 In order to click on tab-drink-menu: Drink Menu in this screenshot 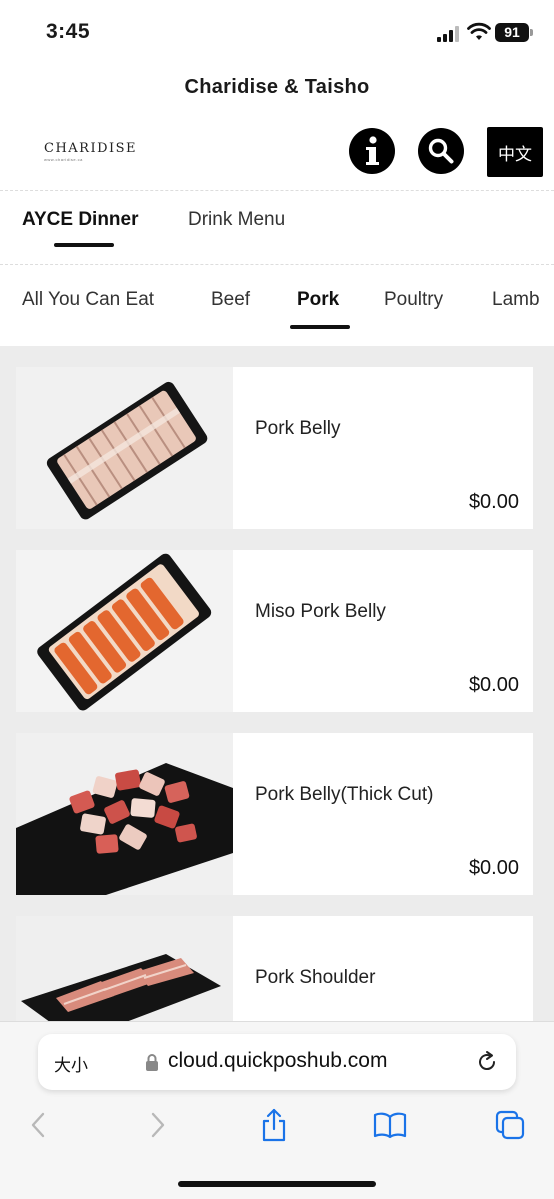, I will do `click(236, 220)`.